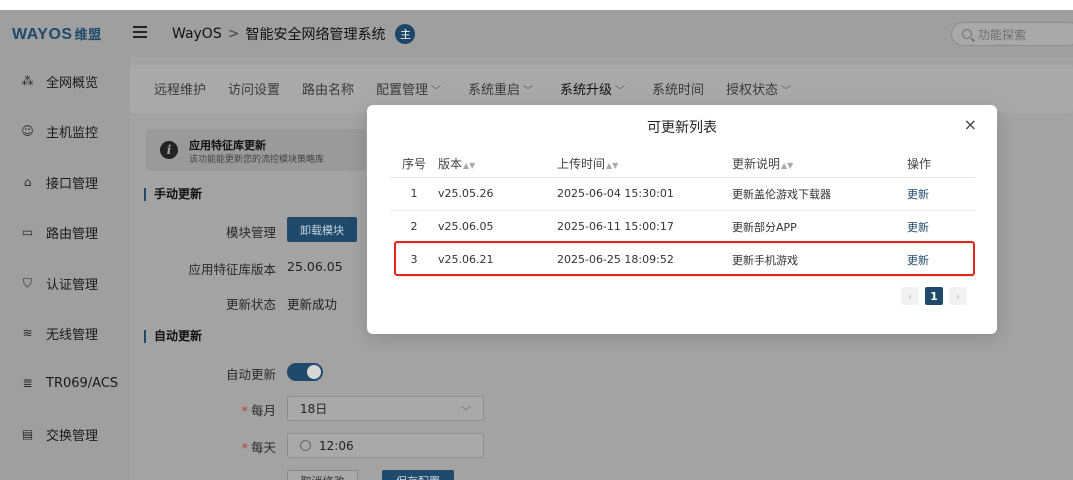  What do you see at coordinates (140, 33) in the screenshot?
I see `menu-toggle-icon` at bounding box center [140, 33].